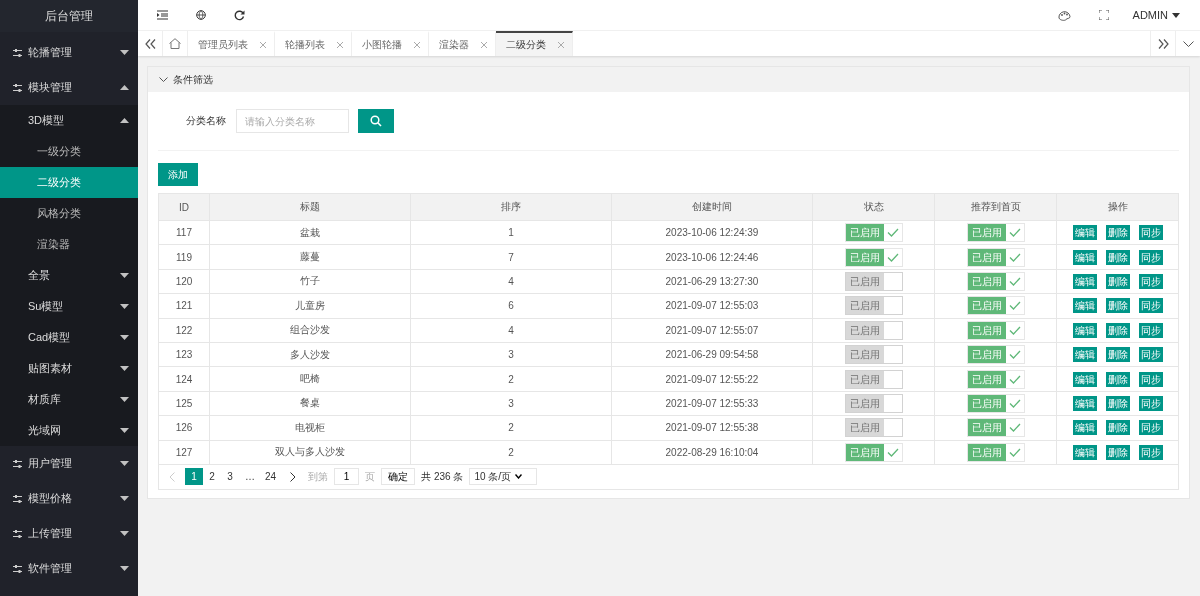 The width and height of the screenshot is (1200, 596). Describe the element at coordinates (69, 182) in the screenshot. I see `sidebar-item: 二级分类` at that location.